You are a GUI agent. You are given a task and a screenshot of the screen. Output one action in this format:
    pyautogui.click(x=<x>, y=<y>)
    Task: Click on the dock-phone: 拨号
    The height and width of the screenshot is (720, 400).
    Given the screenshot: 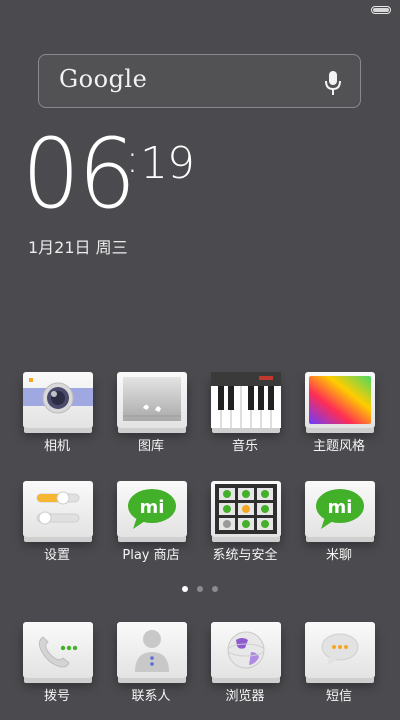 What is the action you would take?
    pyautogui.click(x=57, y=671)
    